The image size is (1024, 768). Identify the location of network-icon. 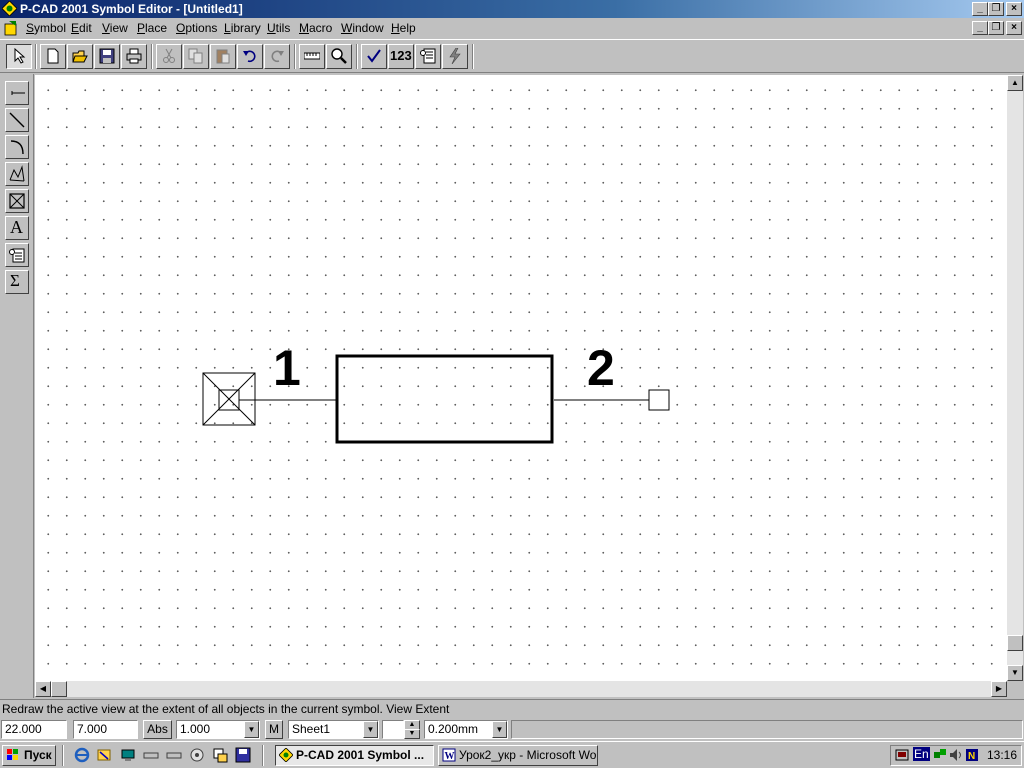
(197, 755).